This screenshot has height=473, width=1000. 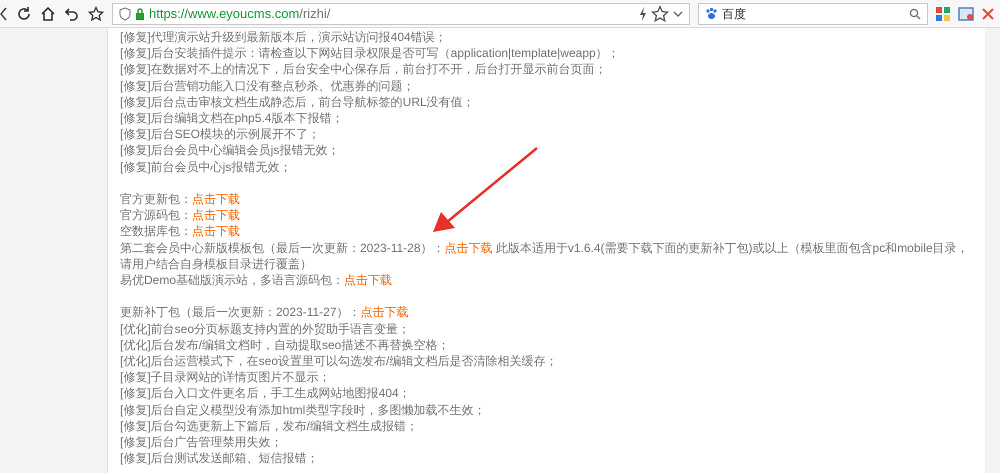 I want to click on changelog-line: [优化]后台发布/编辑文档时，自动提取seo描述不再替换空格；, so click(x=285, y=345).